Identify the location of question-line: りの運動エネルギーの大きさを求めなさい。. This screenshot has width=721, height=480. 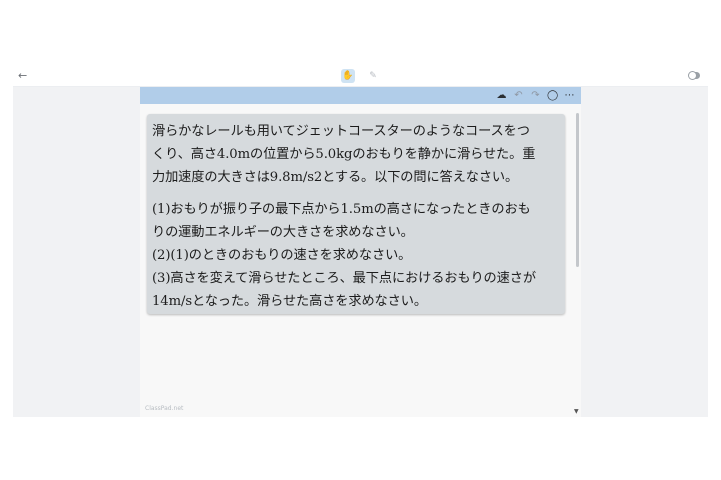
(283, 232).